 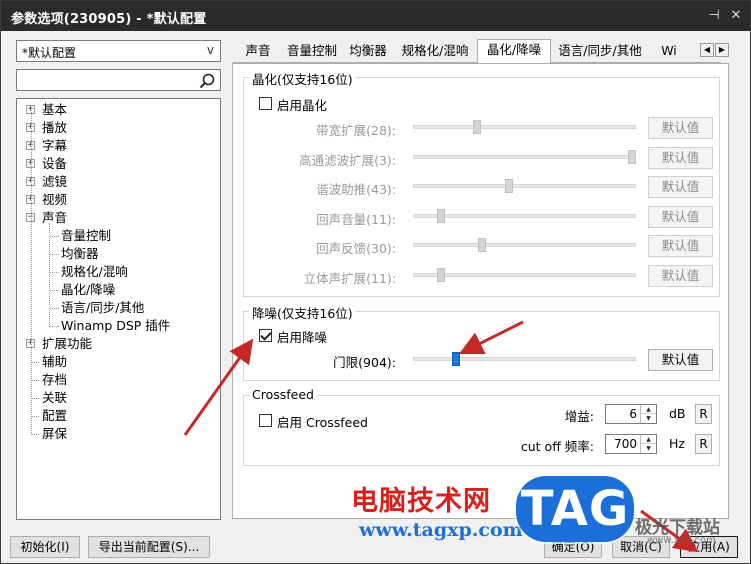 I want to click on tree-item: 音量控制, so click(x=86, y=236).